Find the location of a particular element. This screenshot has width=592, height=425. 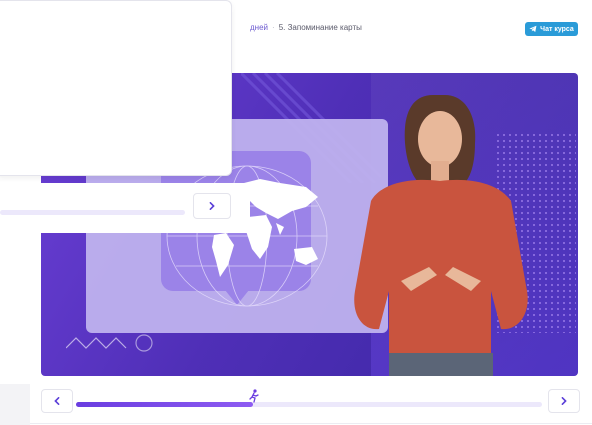

chevron-left-icon is located at coordinates (57, 401).